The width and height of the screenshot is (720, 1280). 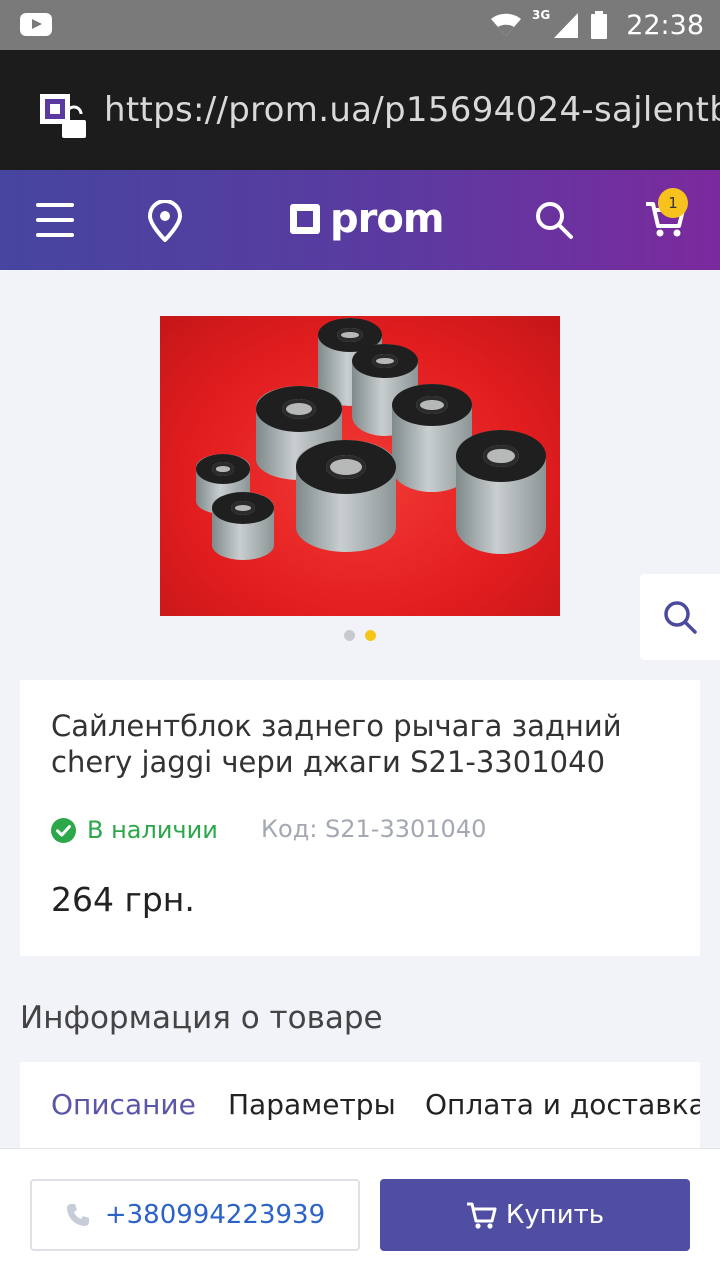 I want to click on cart-count-badge: 1, so click(x=673, y=203).